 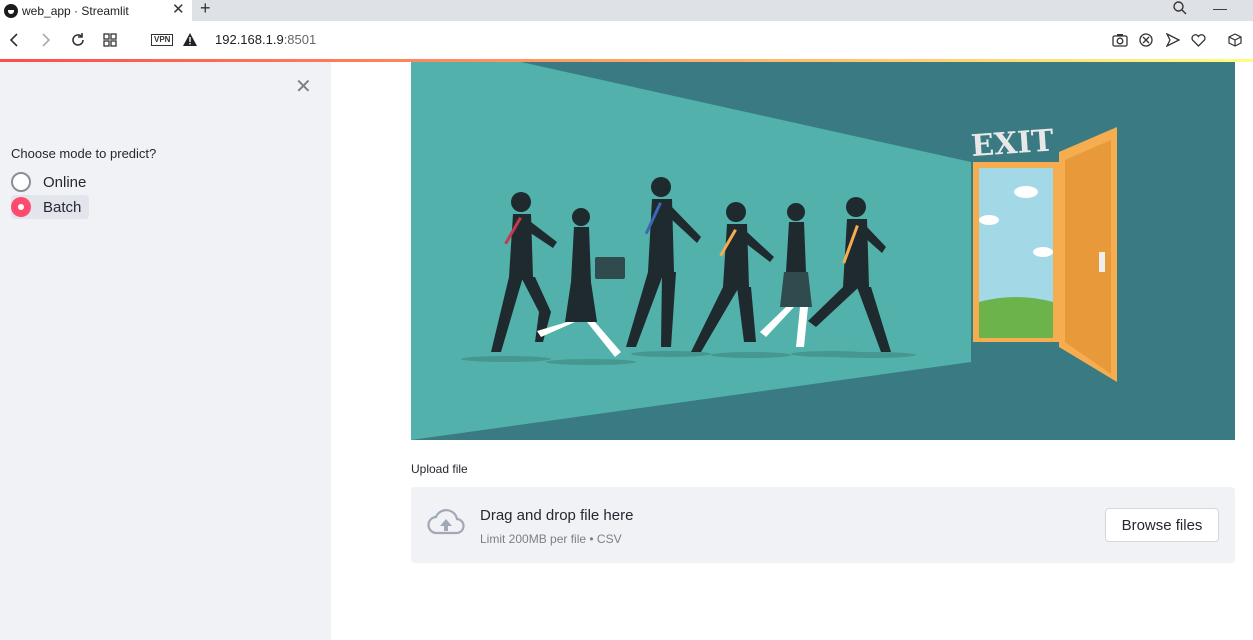 I want to click on not-secure-warning-icon, so click(x=190, y=42).